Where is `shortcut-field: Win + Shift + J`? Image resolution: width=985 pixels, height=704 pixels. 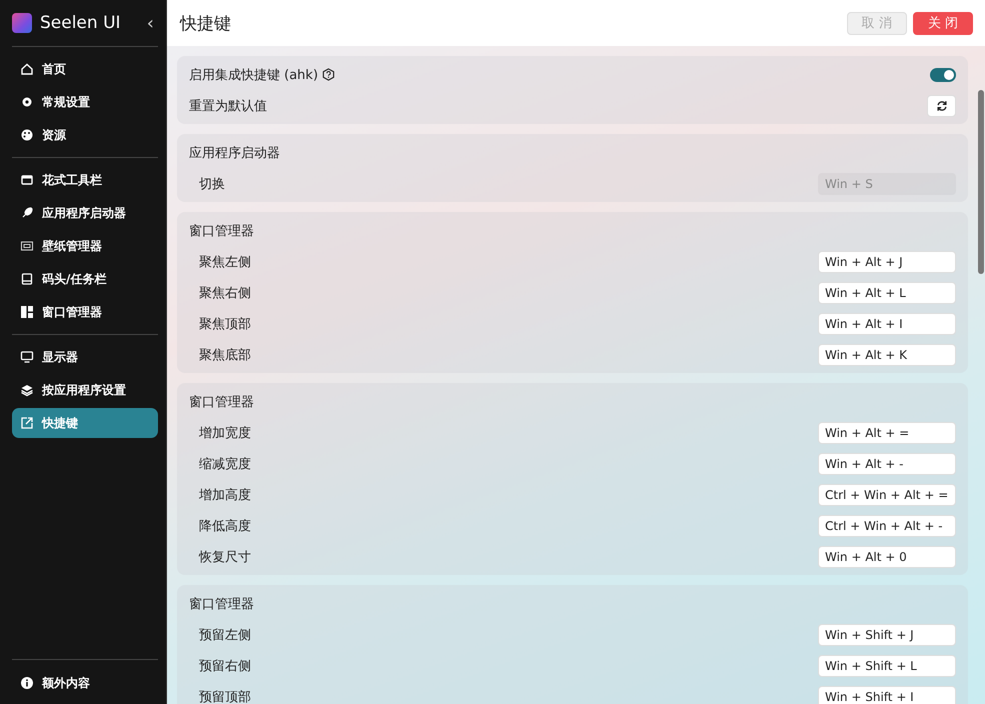 shortcut-field: Win + Shift + J is located at coordinates (887, 635).